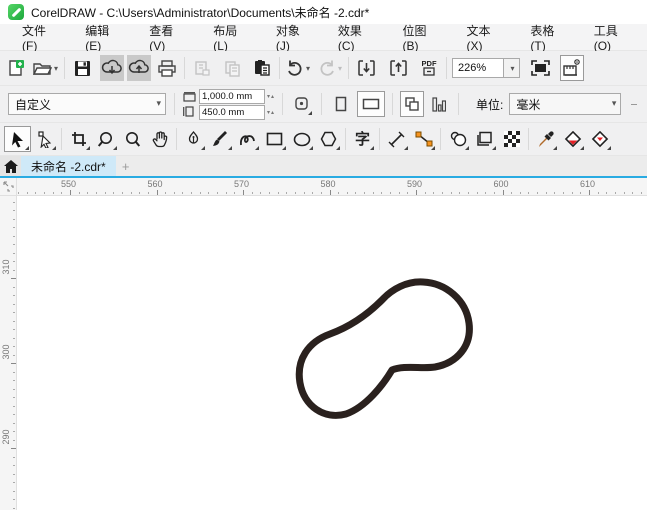 This screenshot has width=647, height=510. I want to click on new-tab-button: +, so click(126, 166).